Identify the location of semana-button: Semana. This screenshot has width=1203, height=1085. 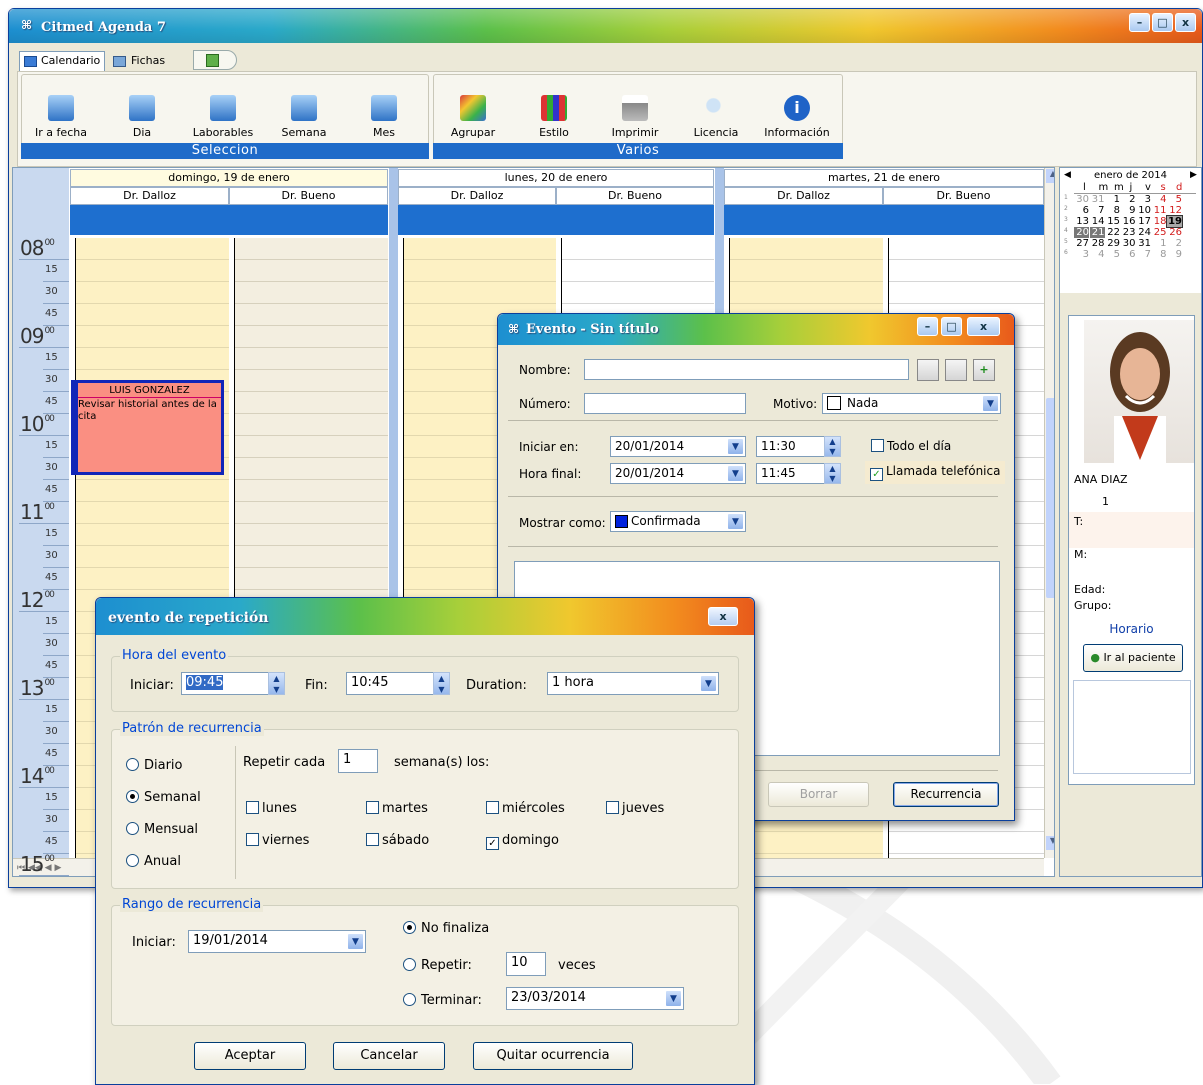
(304, 117).